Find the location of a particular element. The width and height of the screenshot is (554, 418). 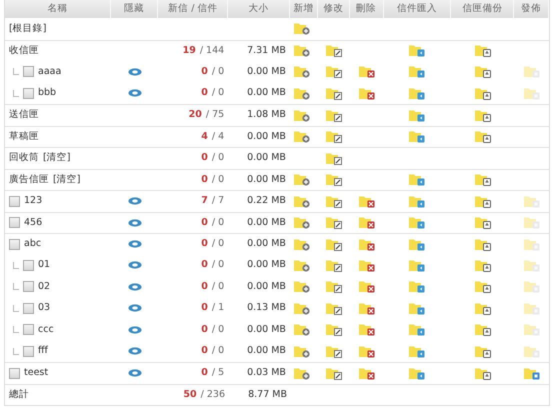

column-header: 信匣備份 is located at coordinates (482, 9).